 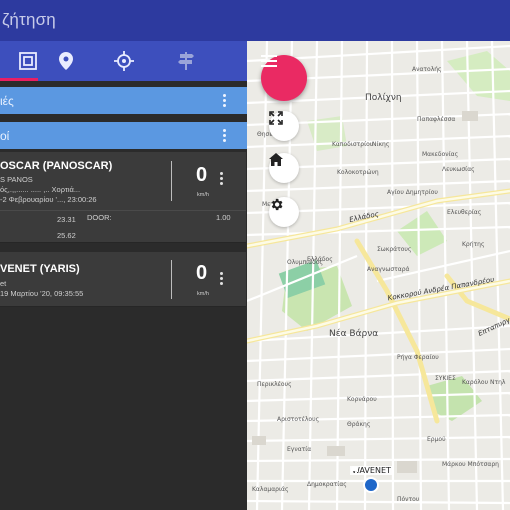 What do you see at coordinates (99, 217) in the screenshot?
I see `door-label: DOOR:` at bounding box center [99, 217].